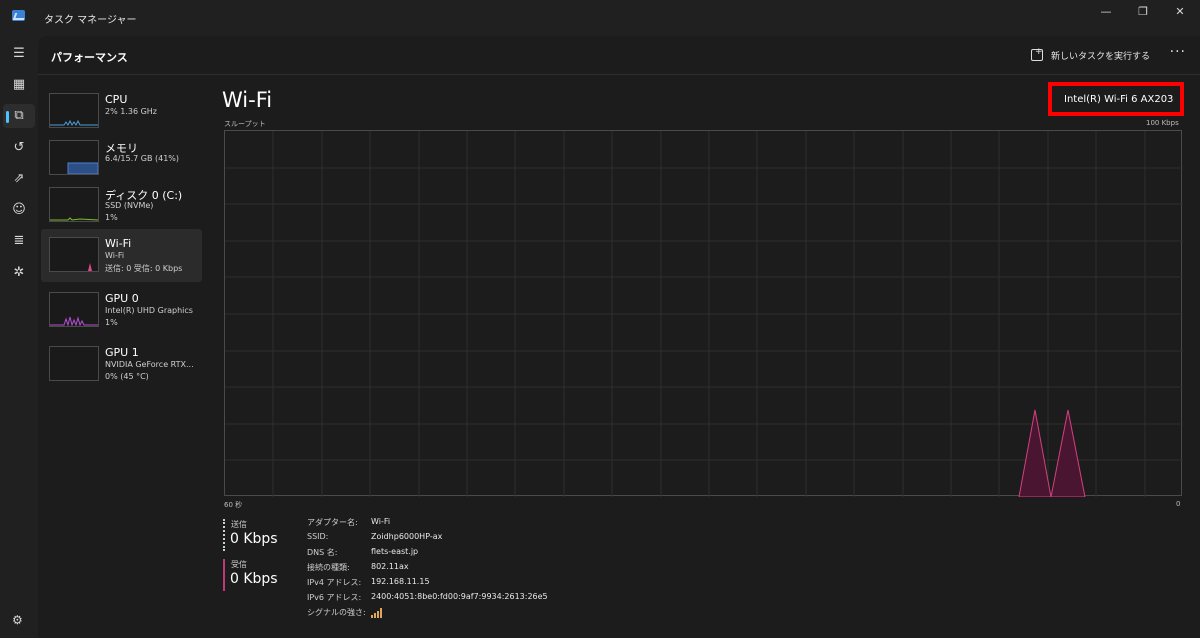 This screenshot has width=1200, height=638. I want to click on receive-label: 受信, so click(239, 564).